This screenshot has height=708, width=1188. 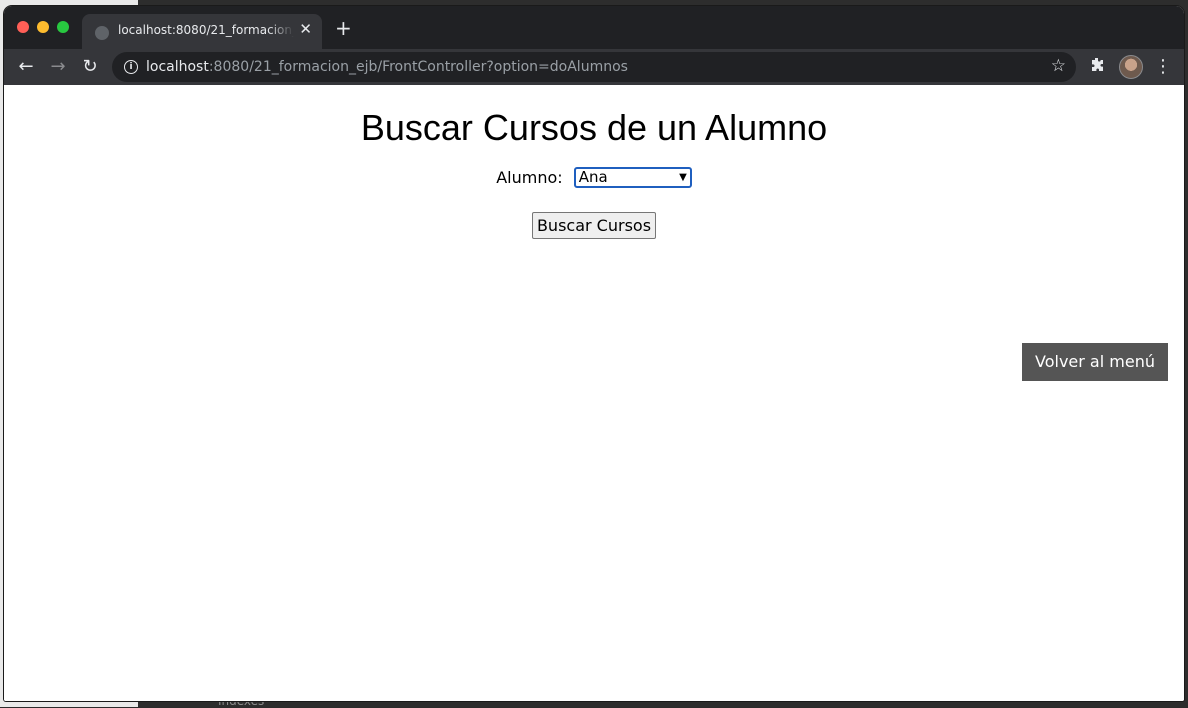 What do you see at coordinates (177, 67) in the screenshot?
I see `url-host: localhost` at bounding box center [177, 67].